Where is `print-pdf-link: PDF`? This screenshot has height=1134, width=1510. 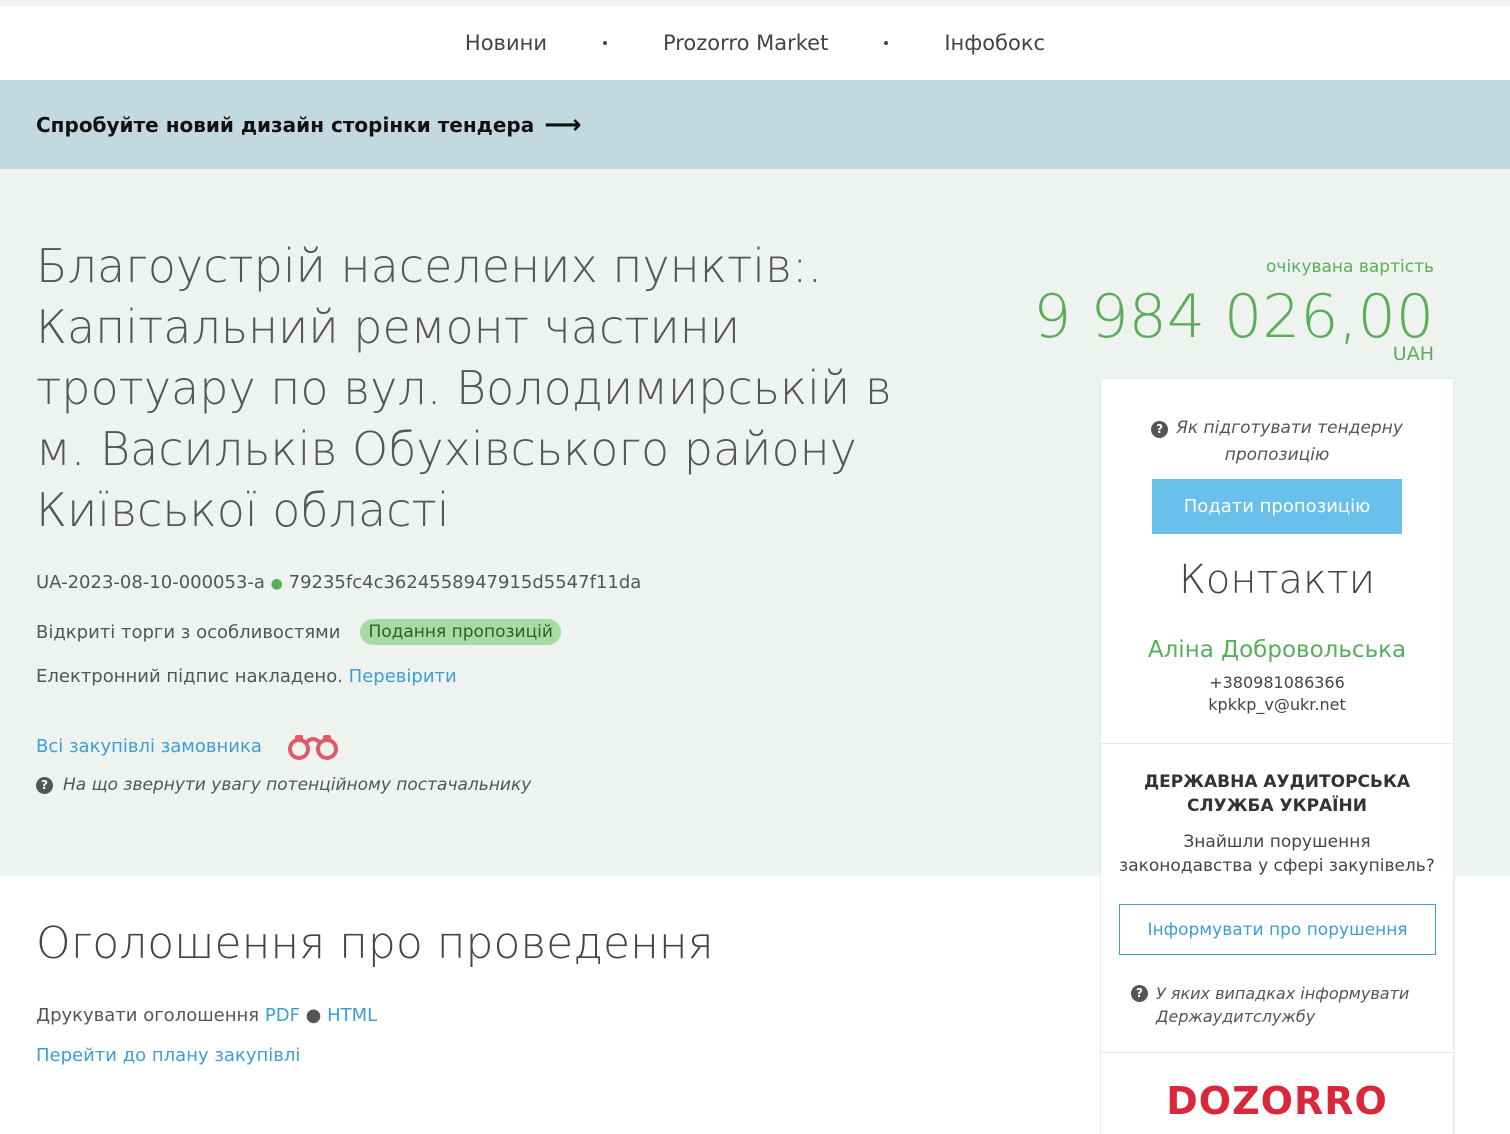 print-pdf-link: PDF is located at coordinates (282, 1015).